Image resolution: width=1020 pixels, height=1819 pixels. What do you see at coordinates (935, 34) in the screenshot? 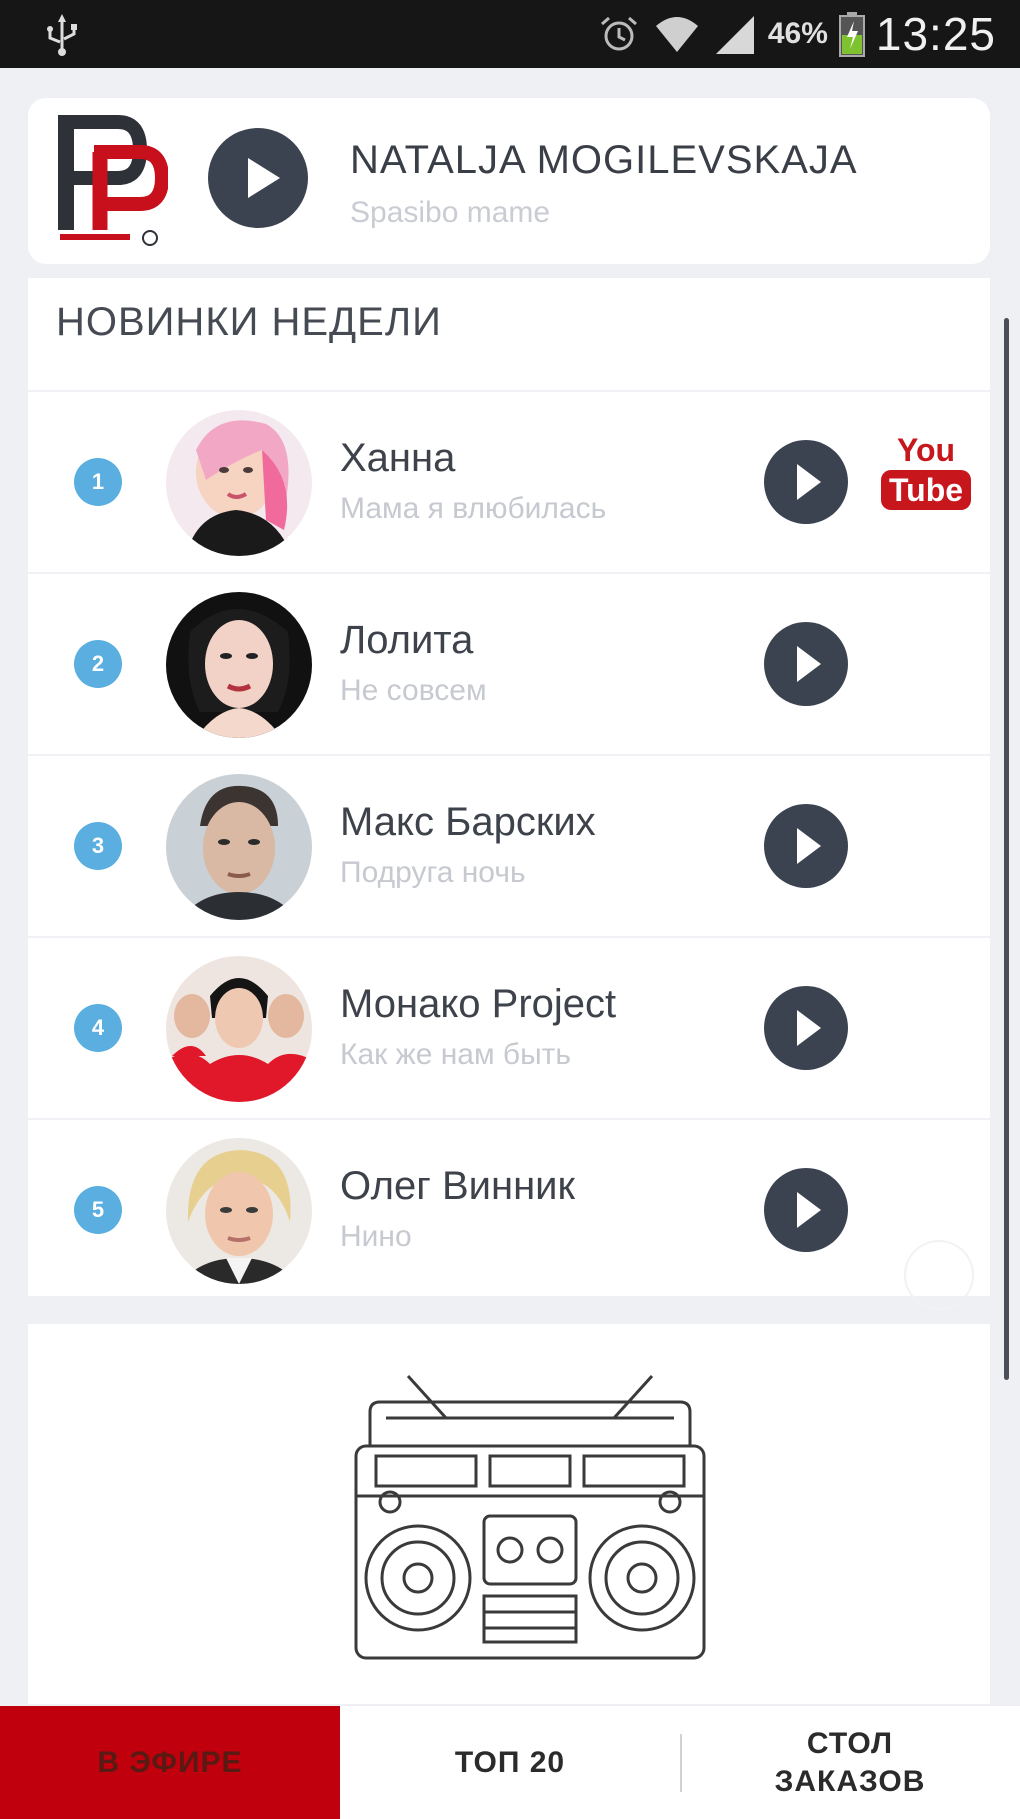
I see `clock: 13:25` at bounding box center [935, 34].